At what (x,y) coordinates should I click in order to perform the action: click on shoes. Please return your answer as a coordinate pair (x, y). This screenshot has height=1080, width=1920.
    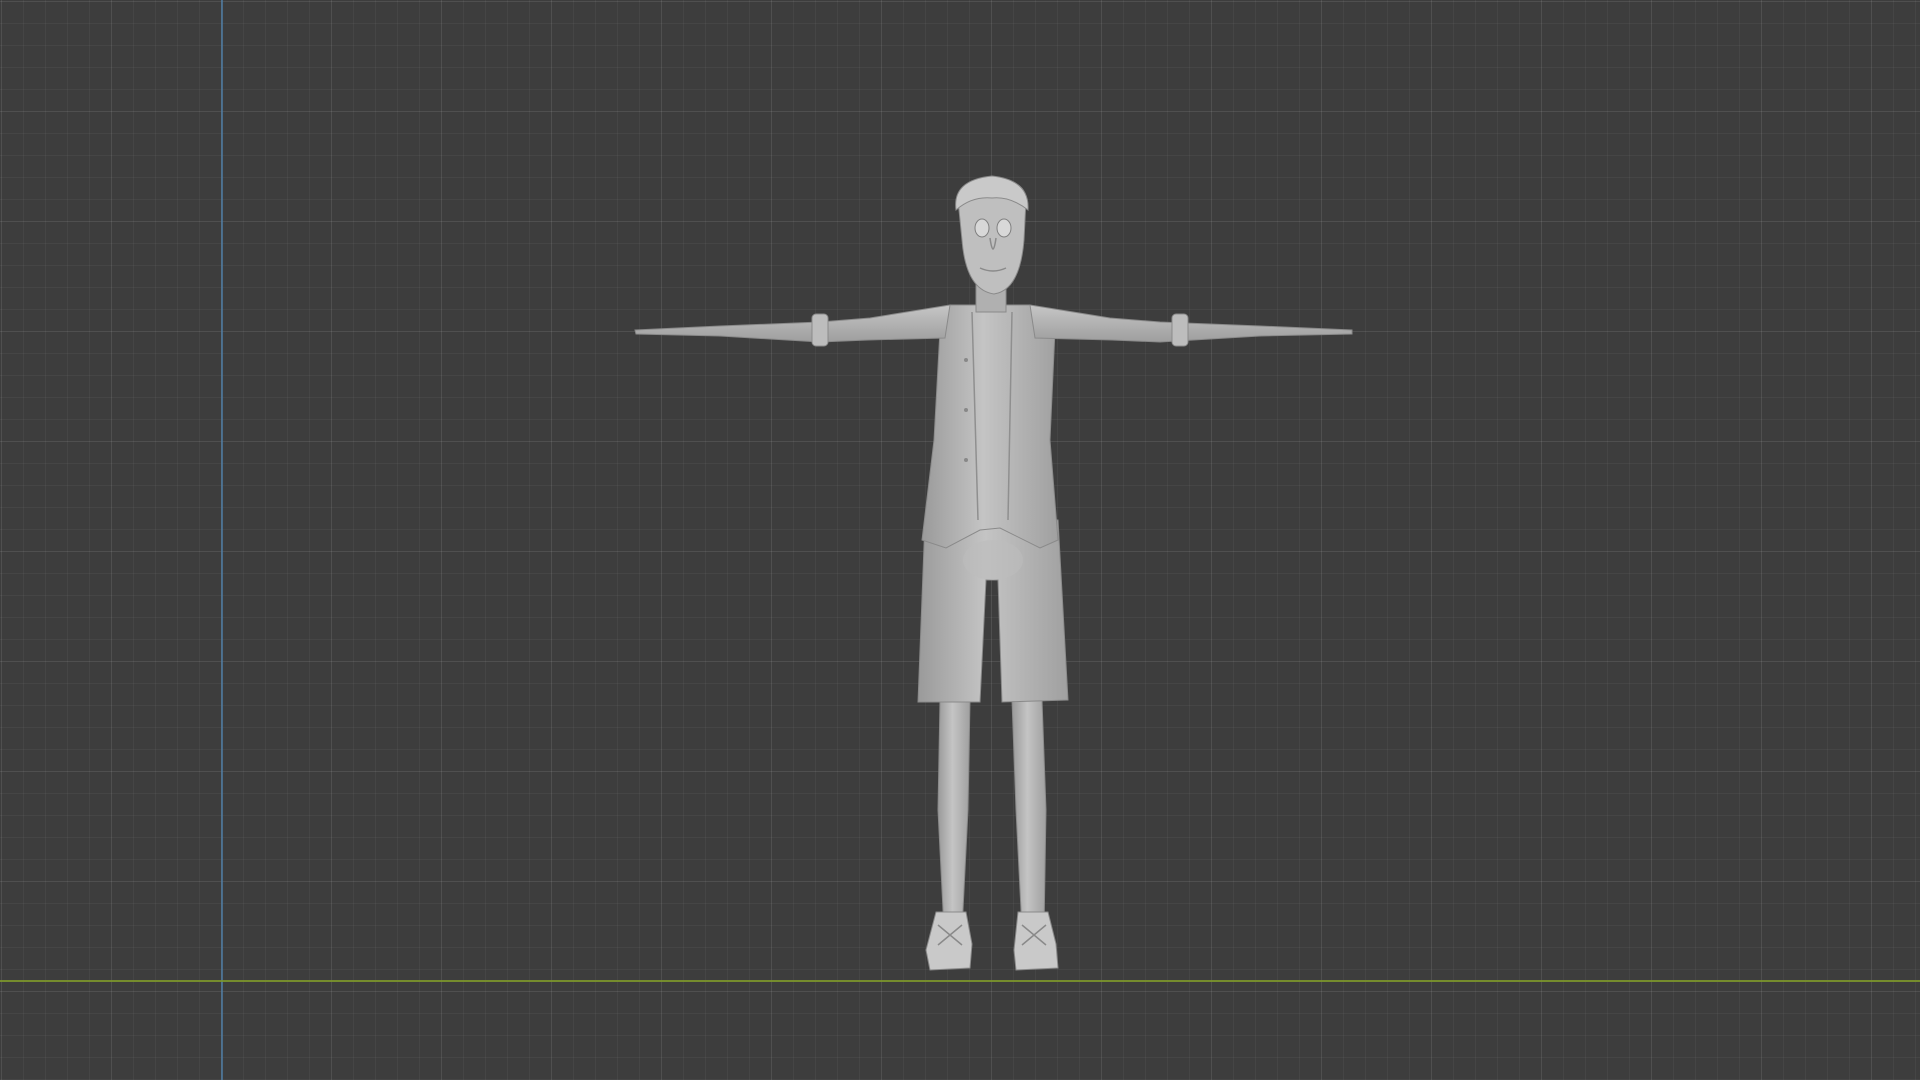
    Looking at the image, I should click on (992, 941).